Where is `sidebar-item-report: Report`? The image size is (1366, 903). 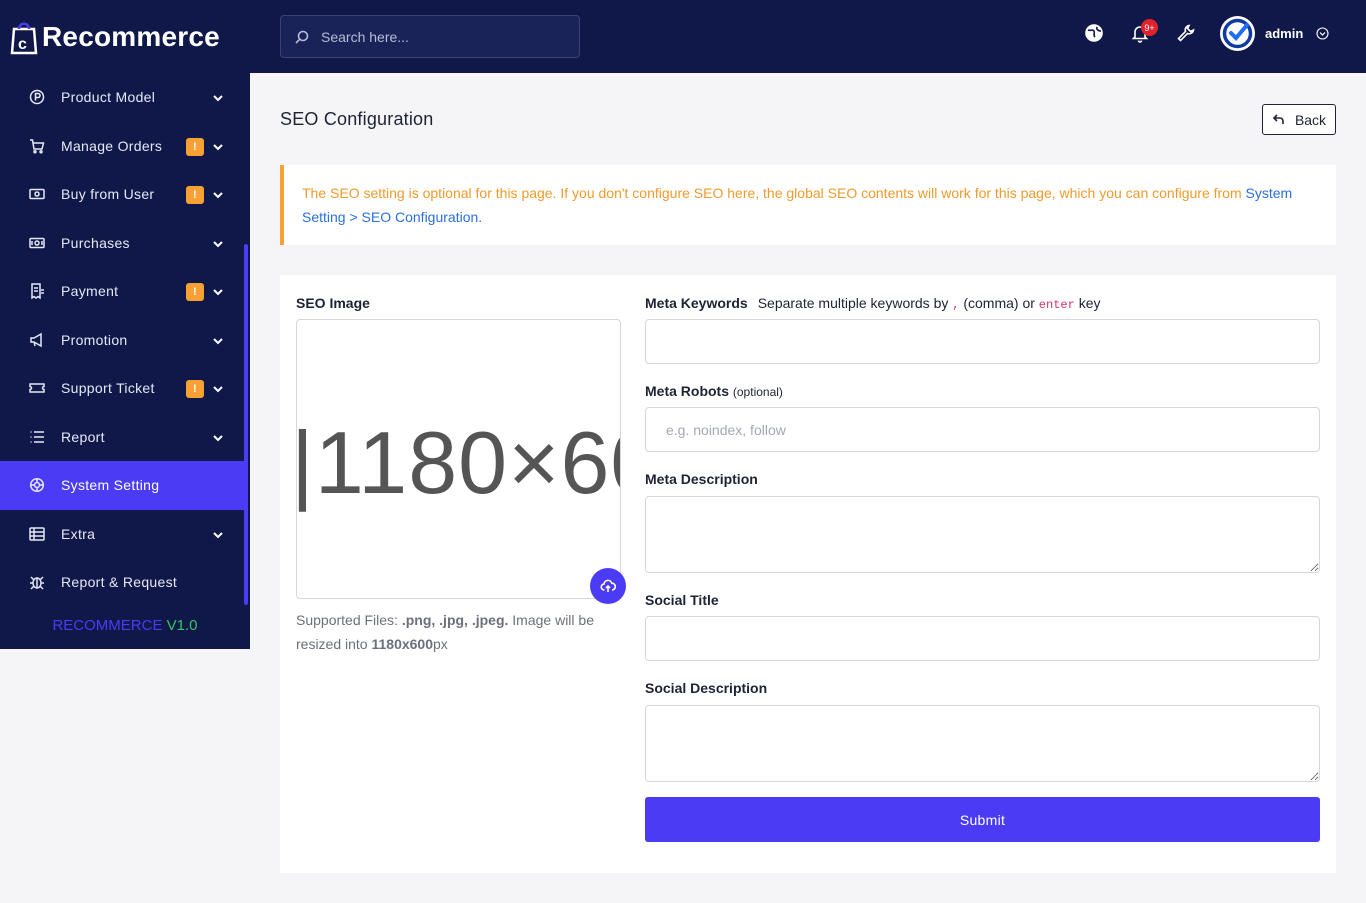 sidebar-item-report: Report is located at coordinates (125, 437).